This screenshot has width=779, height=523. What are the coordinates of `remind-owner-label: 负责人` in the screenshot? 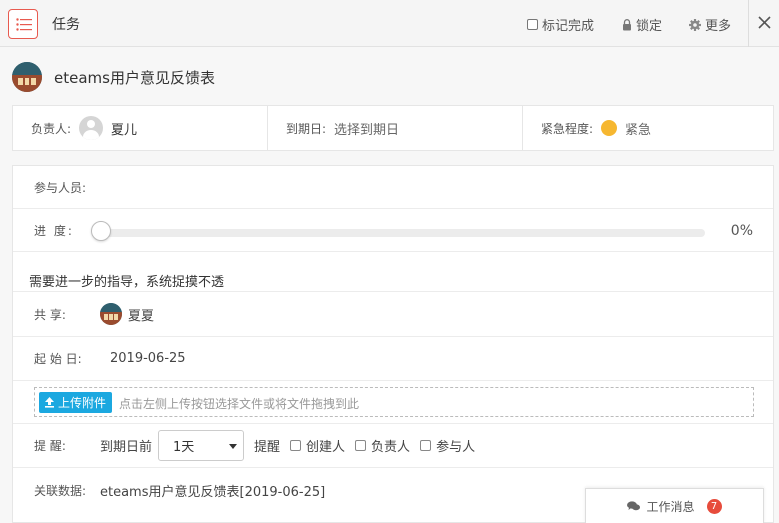 It's located at (391, 447).